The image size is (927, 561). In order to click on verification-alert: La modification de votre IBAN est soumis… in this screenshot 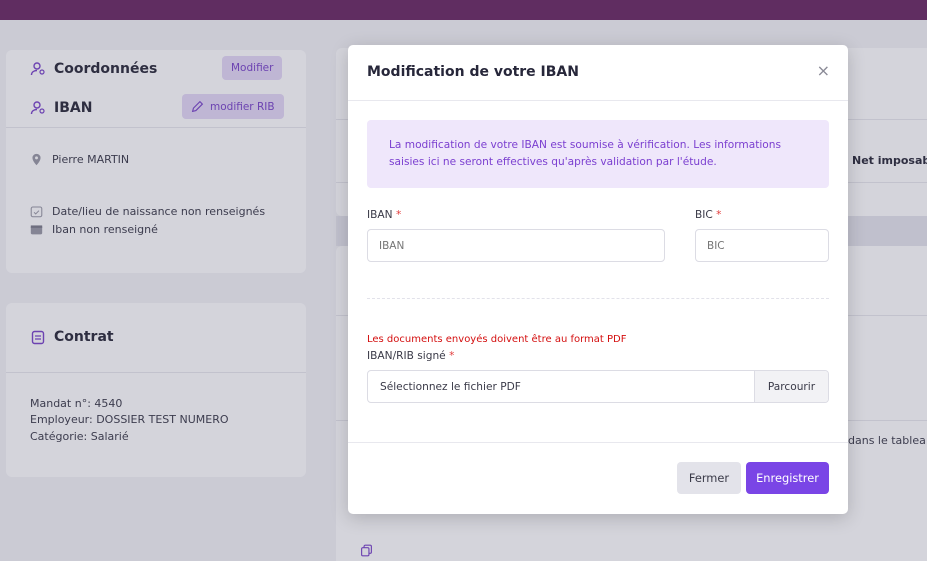, I will do `click(598, 154)`.